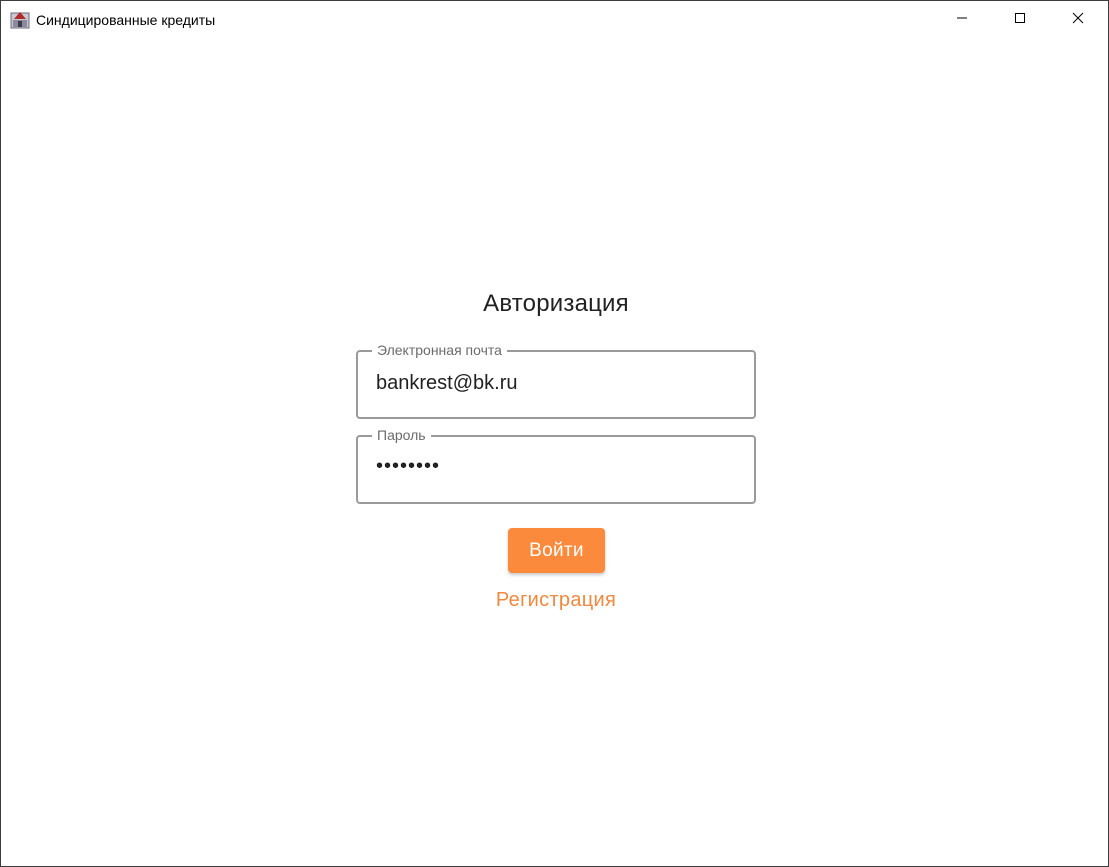 This screenshot has height=867, width=1109. I want to click on close-icon, so click(1078, 20).